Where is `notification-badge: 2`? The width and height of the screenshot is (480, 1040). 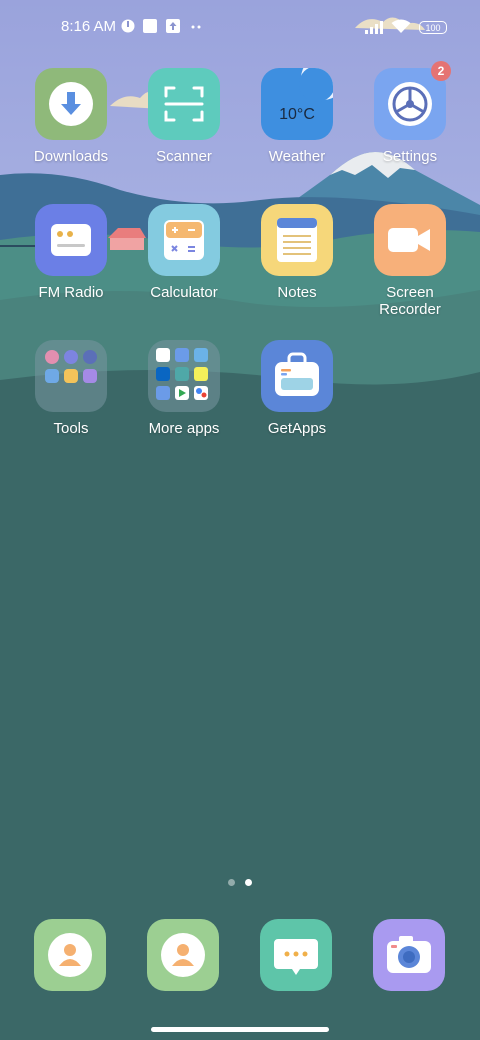
notification-badge: 2 is located at coordinates (441, 71).